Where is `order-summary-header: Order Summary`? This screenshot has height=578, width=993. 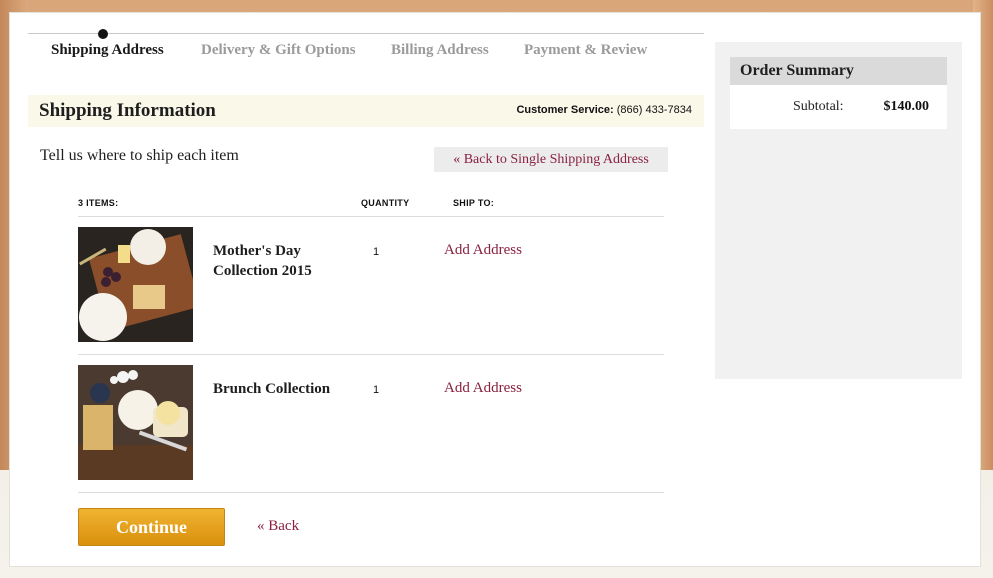
order-summary-header: Order Summary is located at coordinates (838, 71).